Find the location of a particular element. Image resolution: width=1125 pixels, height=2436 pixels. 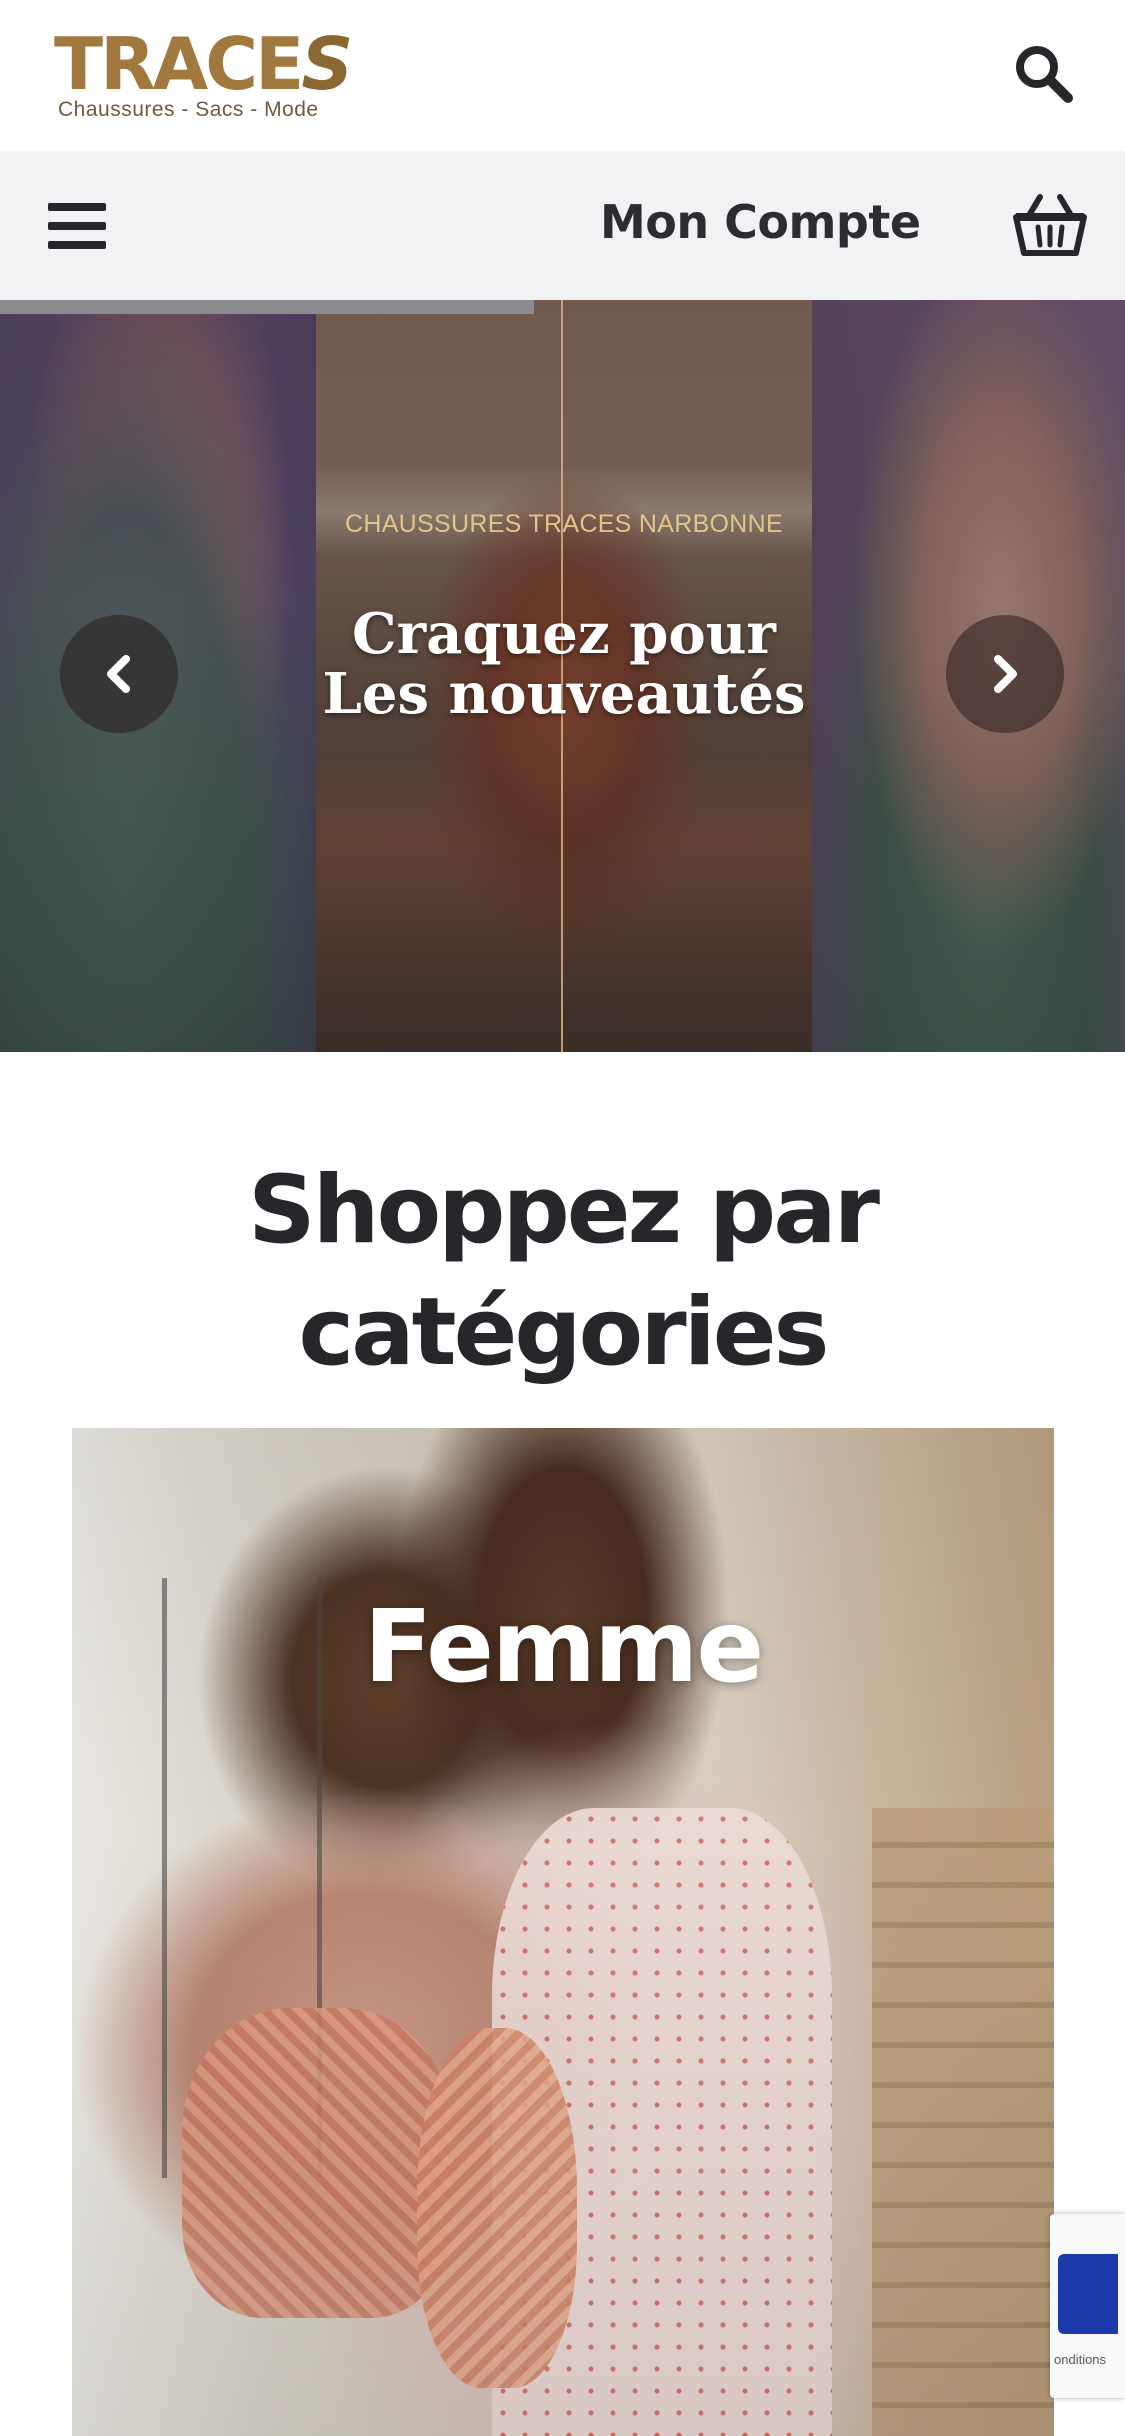

search-icon is located at coordinates (1044, 74).